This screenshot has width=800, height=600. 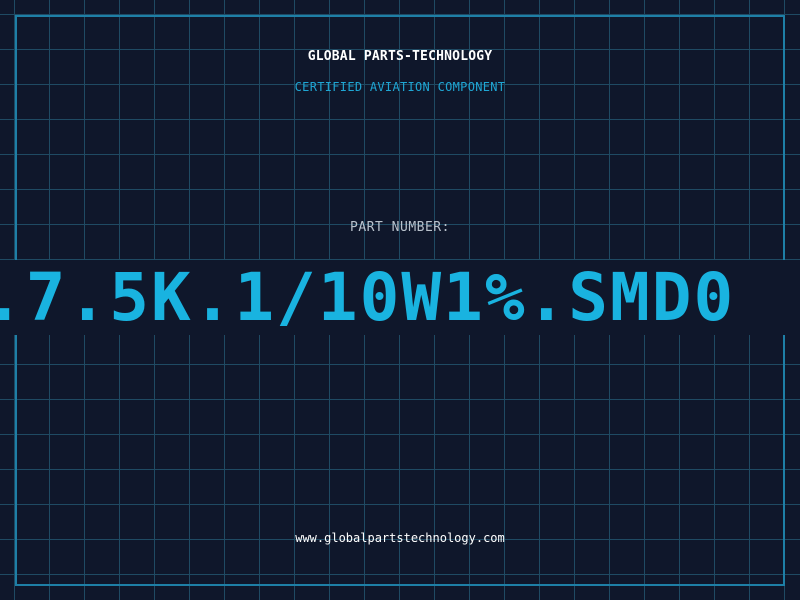 I want to click on brand-subtitle: CERTIFIED AVIATION COMPONENT, so click(x=400, y=87).